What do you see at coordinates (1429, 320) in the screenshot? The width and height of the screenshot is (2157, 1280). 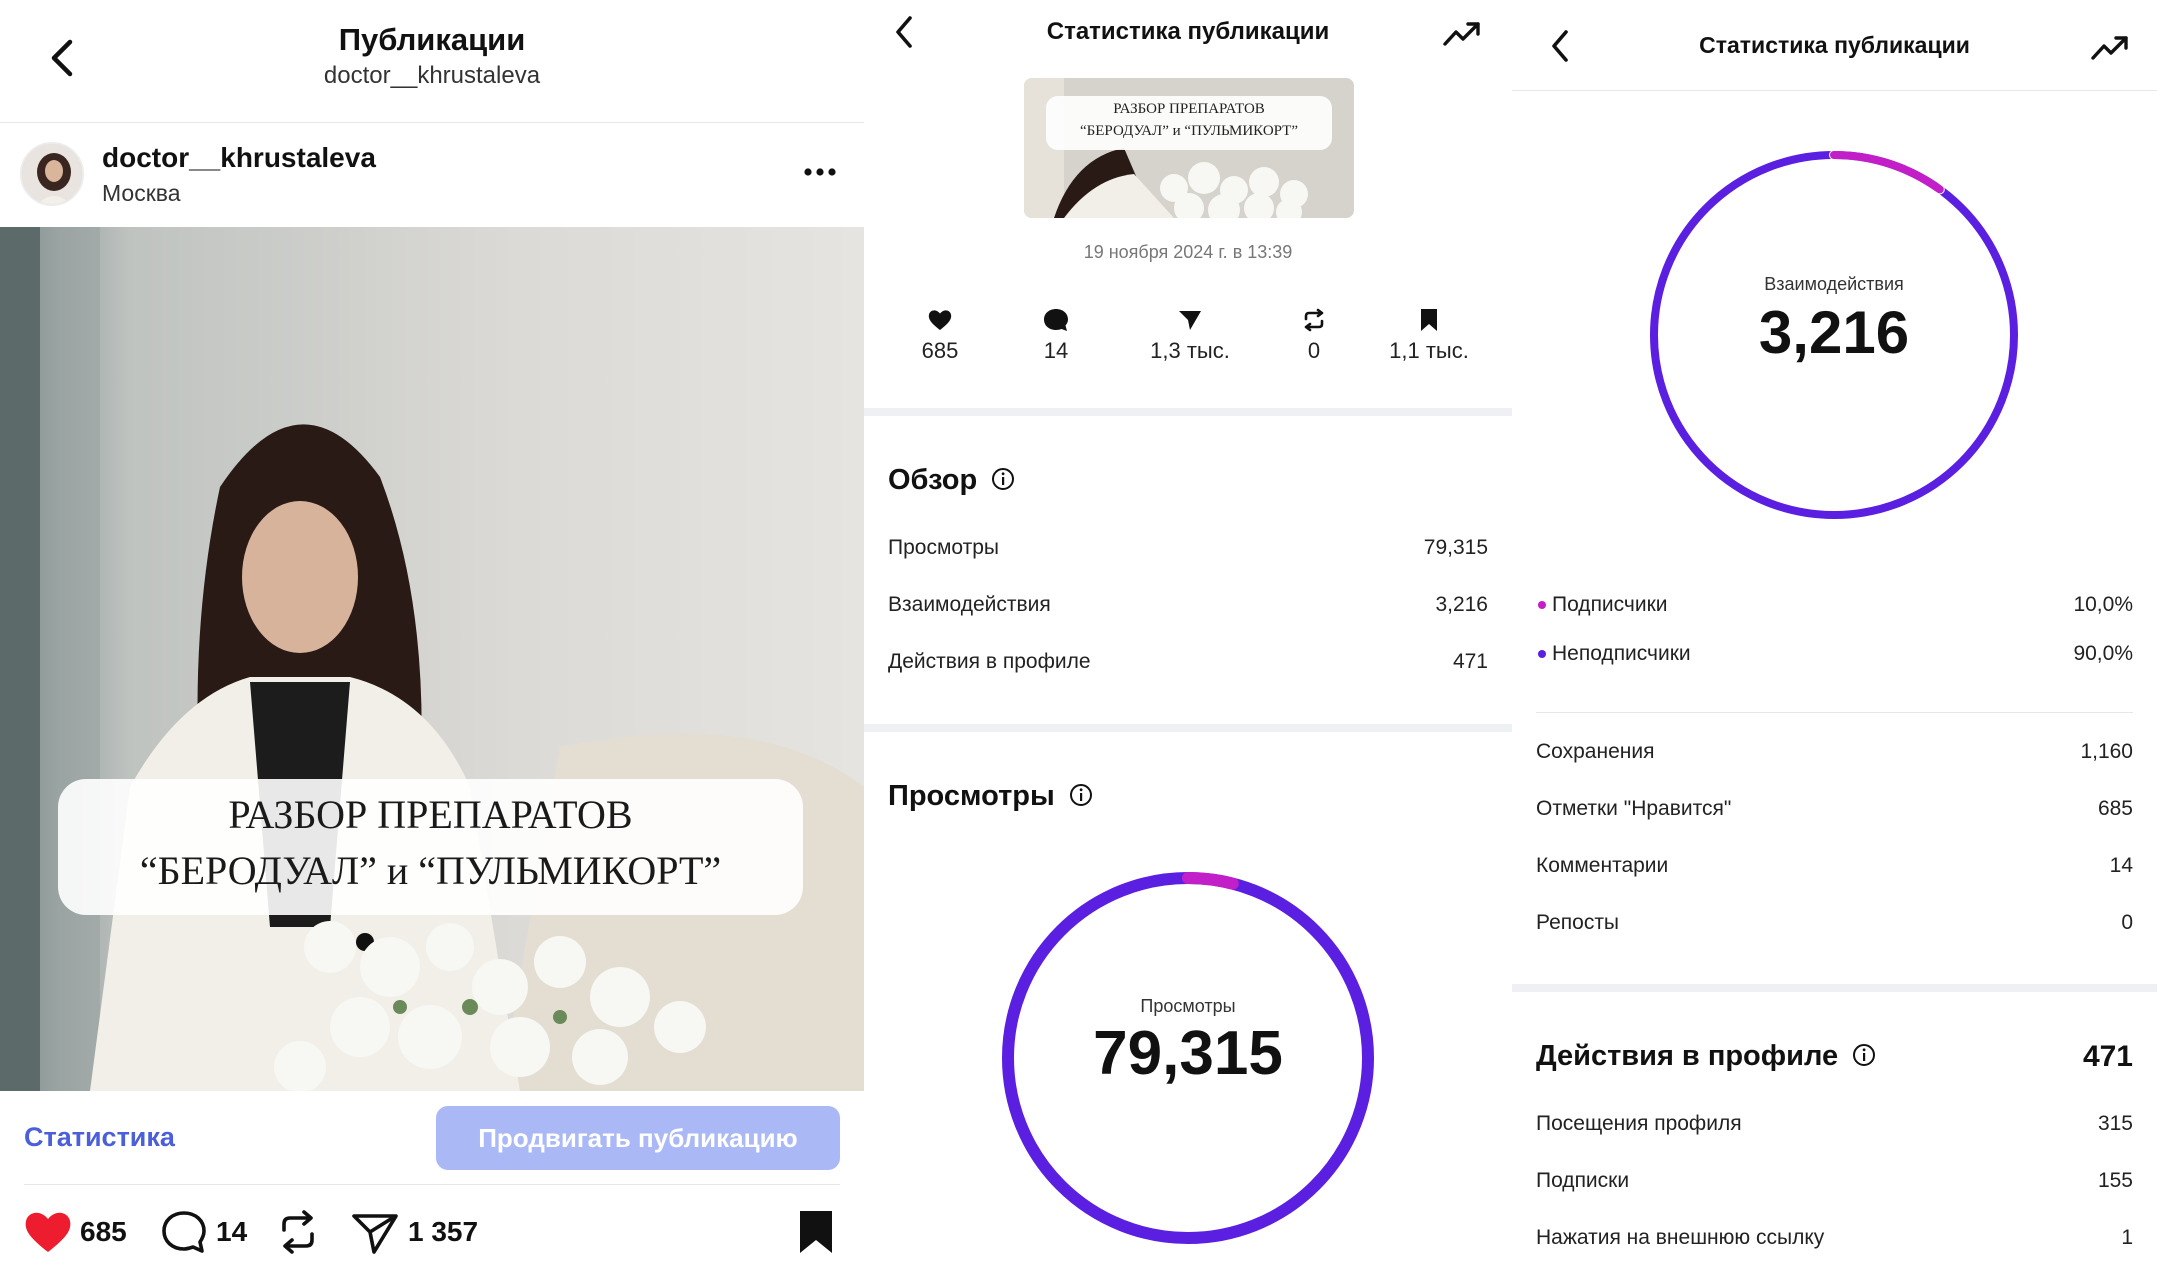 I see `bookmark-icon` at bounding box center [1429, 320].